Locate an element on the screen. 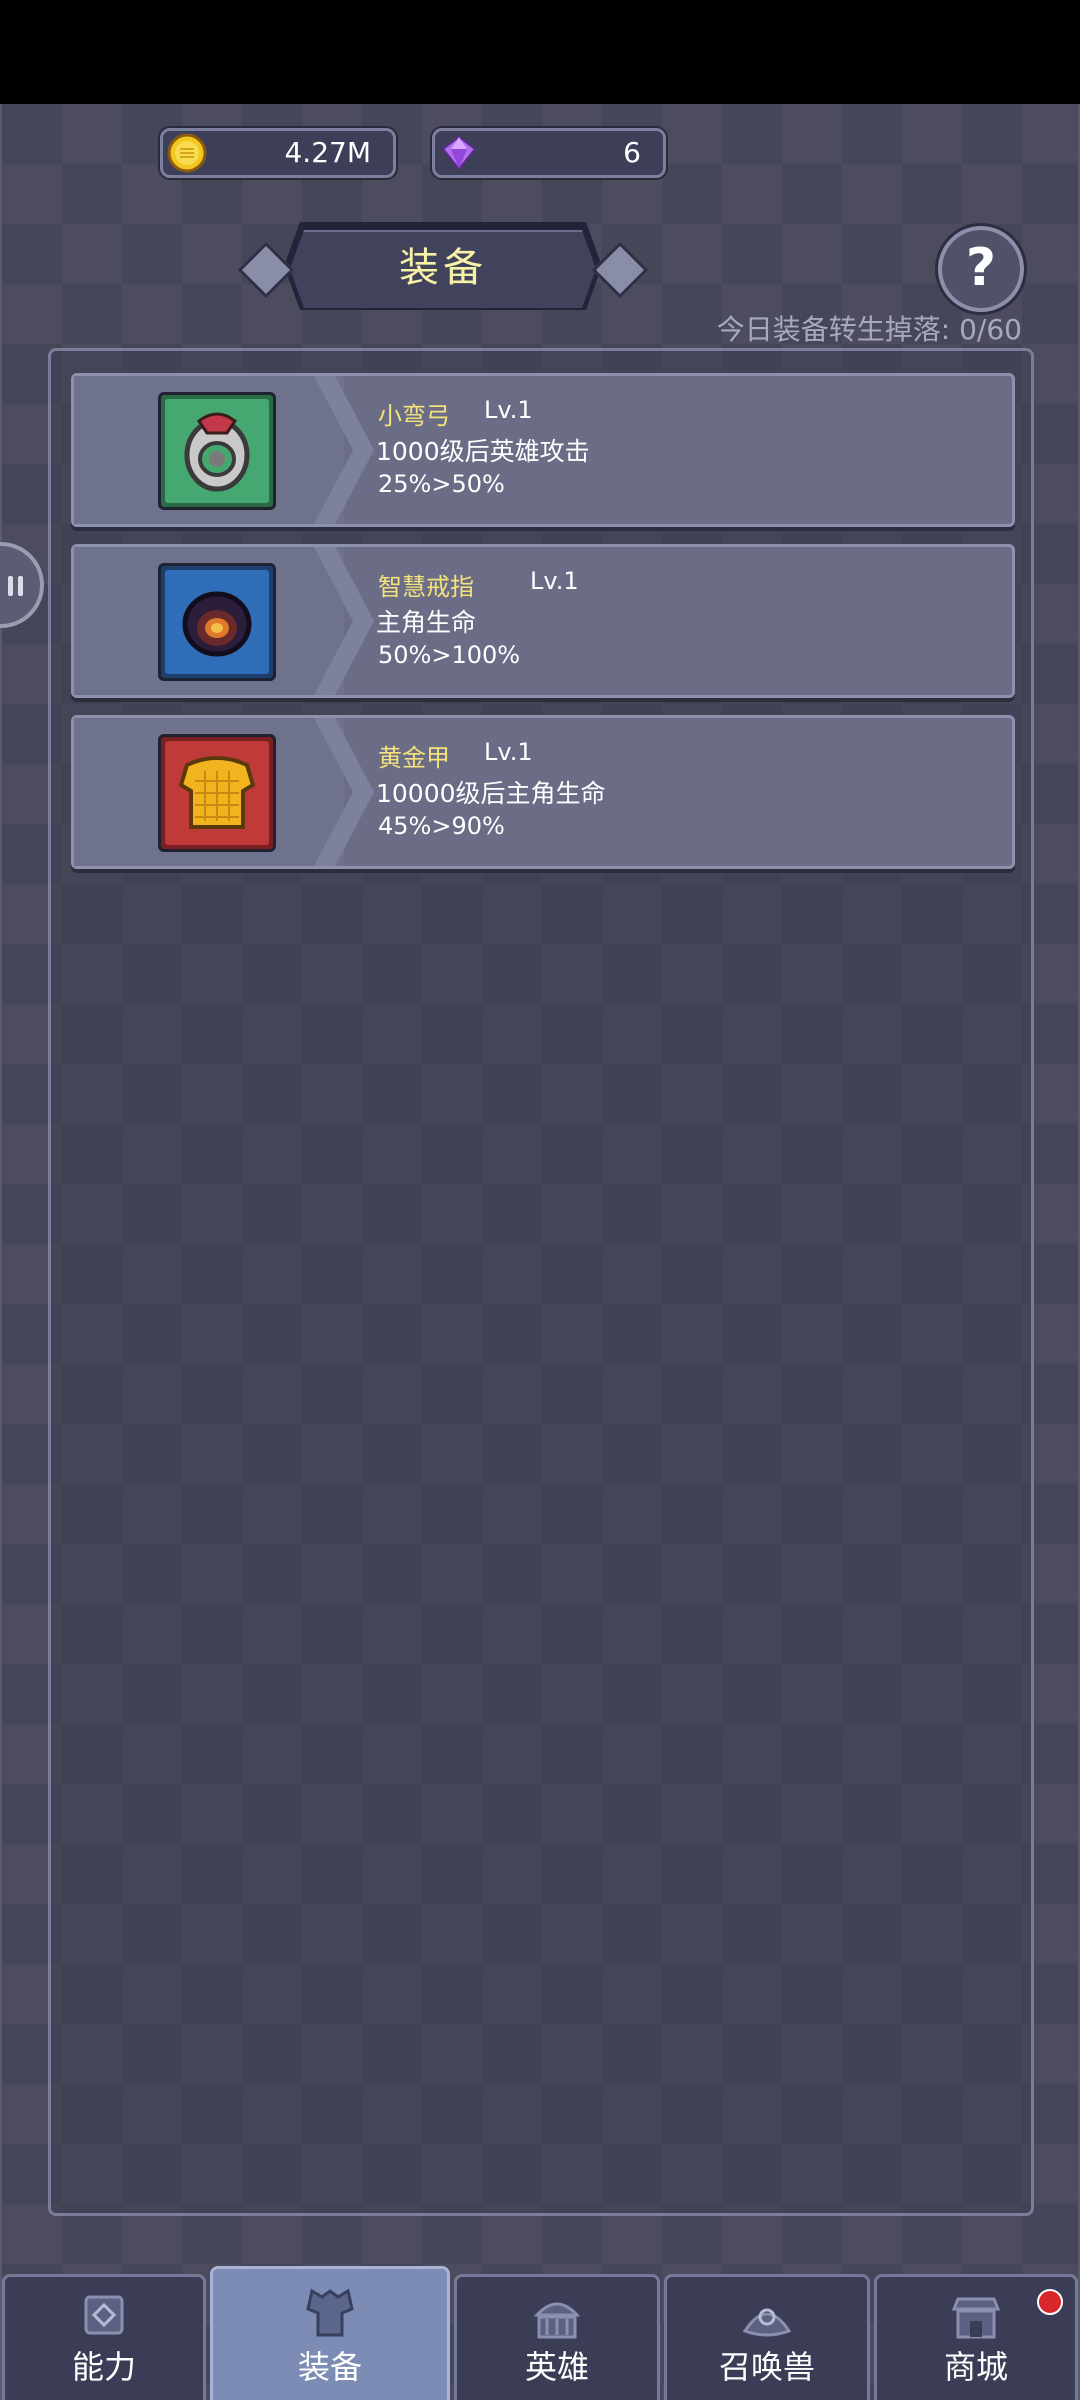  tab-label: 装备 is located at coordinates (329, 2367).